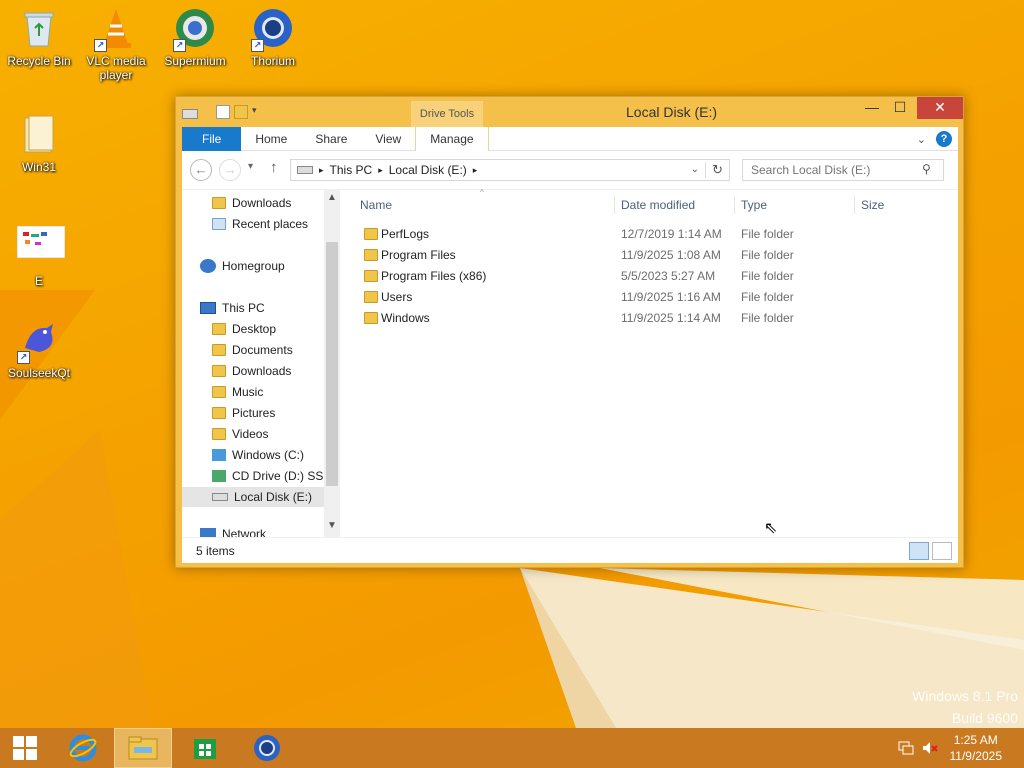 The image size is (1024, 768). What do you see at coordinates (233, 531) in the screenshot?
I see `nav-item-network: Network` at bounding box center [233, 531].